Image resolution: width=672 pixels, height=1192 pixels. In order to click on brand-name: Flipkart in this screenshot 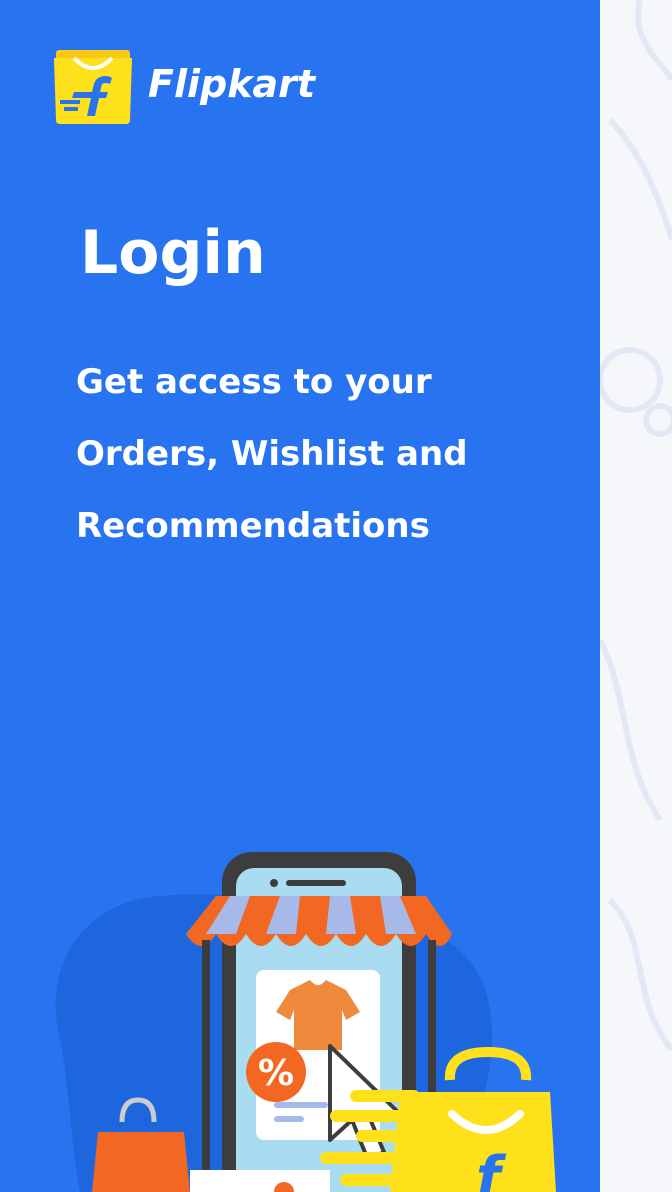, I will do `click(232, 84)`.